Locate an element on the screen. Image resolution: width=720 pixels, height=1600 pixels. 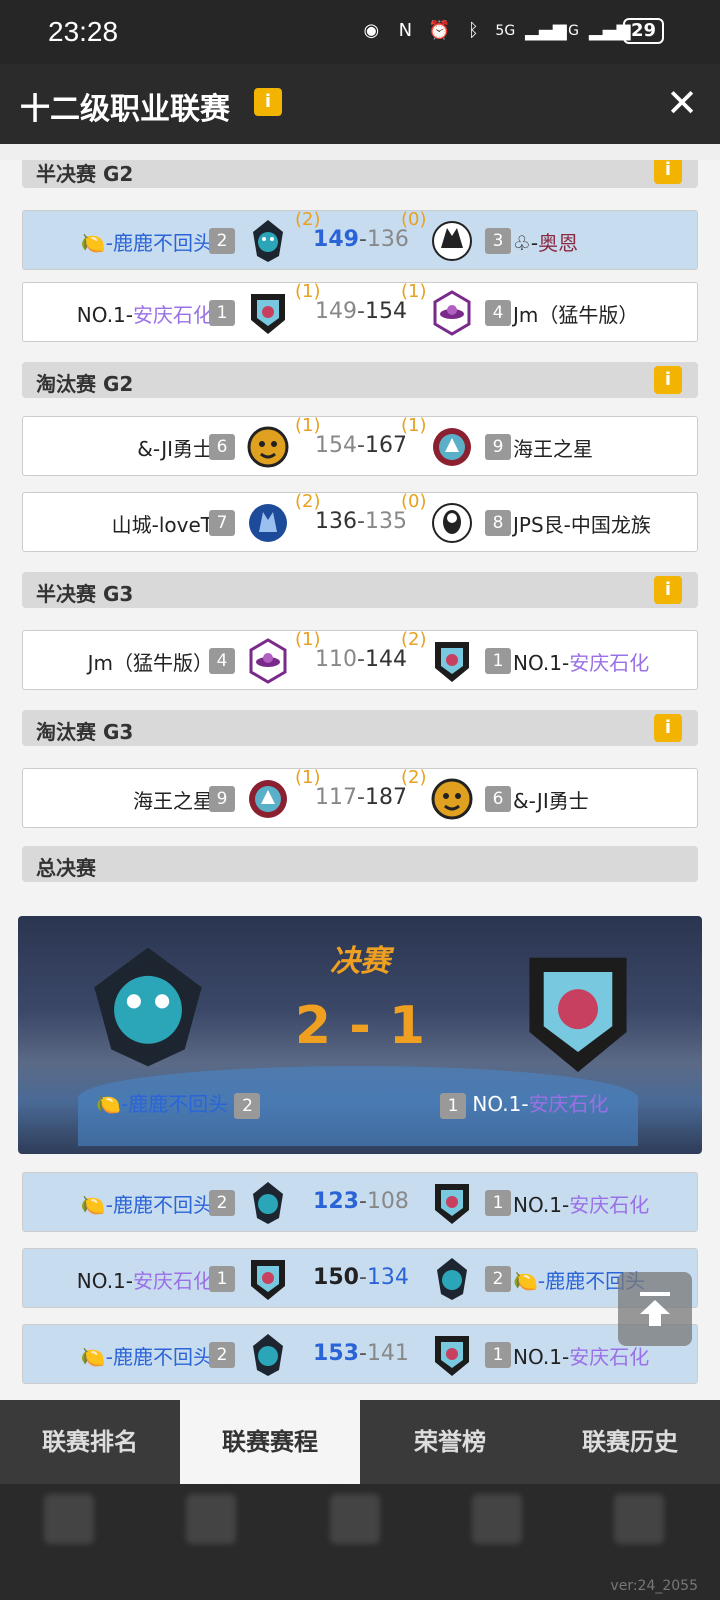
blue-wolf-team-logo-icon is located at coordinates (268, 523).